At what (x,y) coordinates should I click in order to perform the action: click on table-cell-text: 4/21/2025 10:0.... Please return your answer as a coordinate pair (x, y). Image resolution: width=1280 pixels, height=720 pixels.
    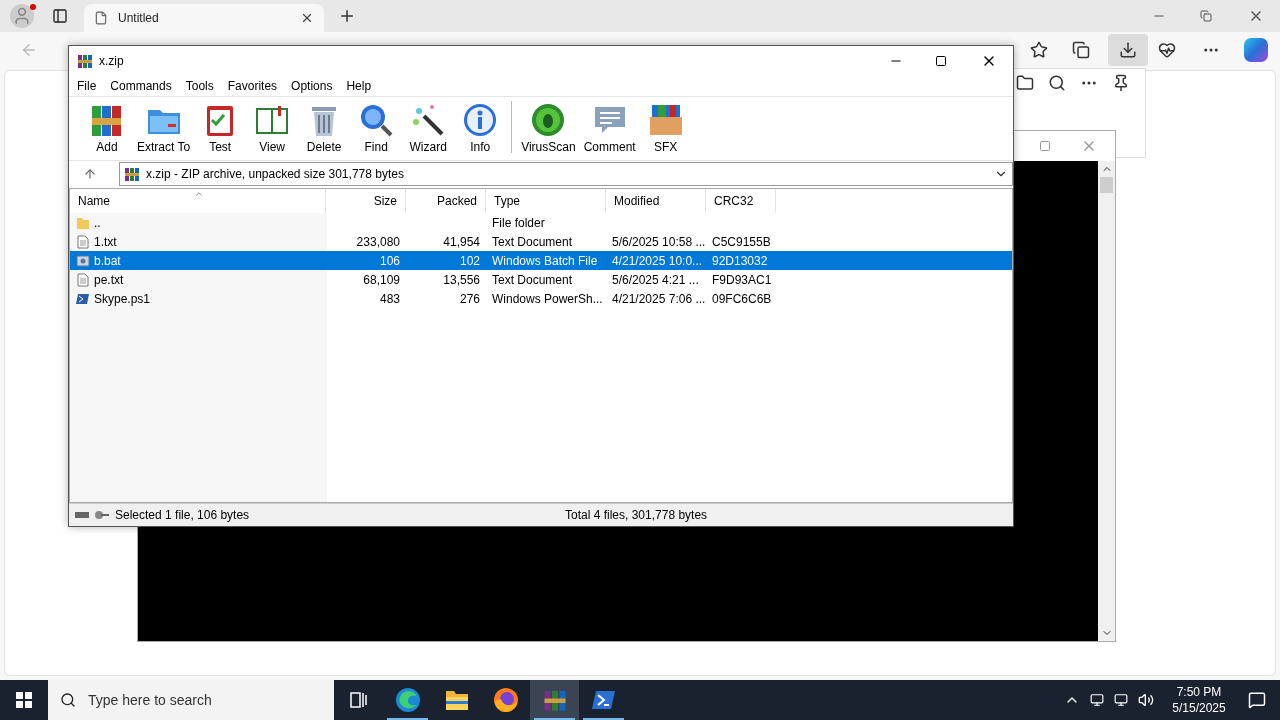
    Looking at the image, I should click on (657, 261).